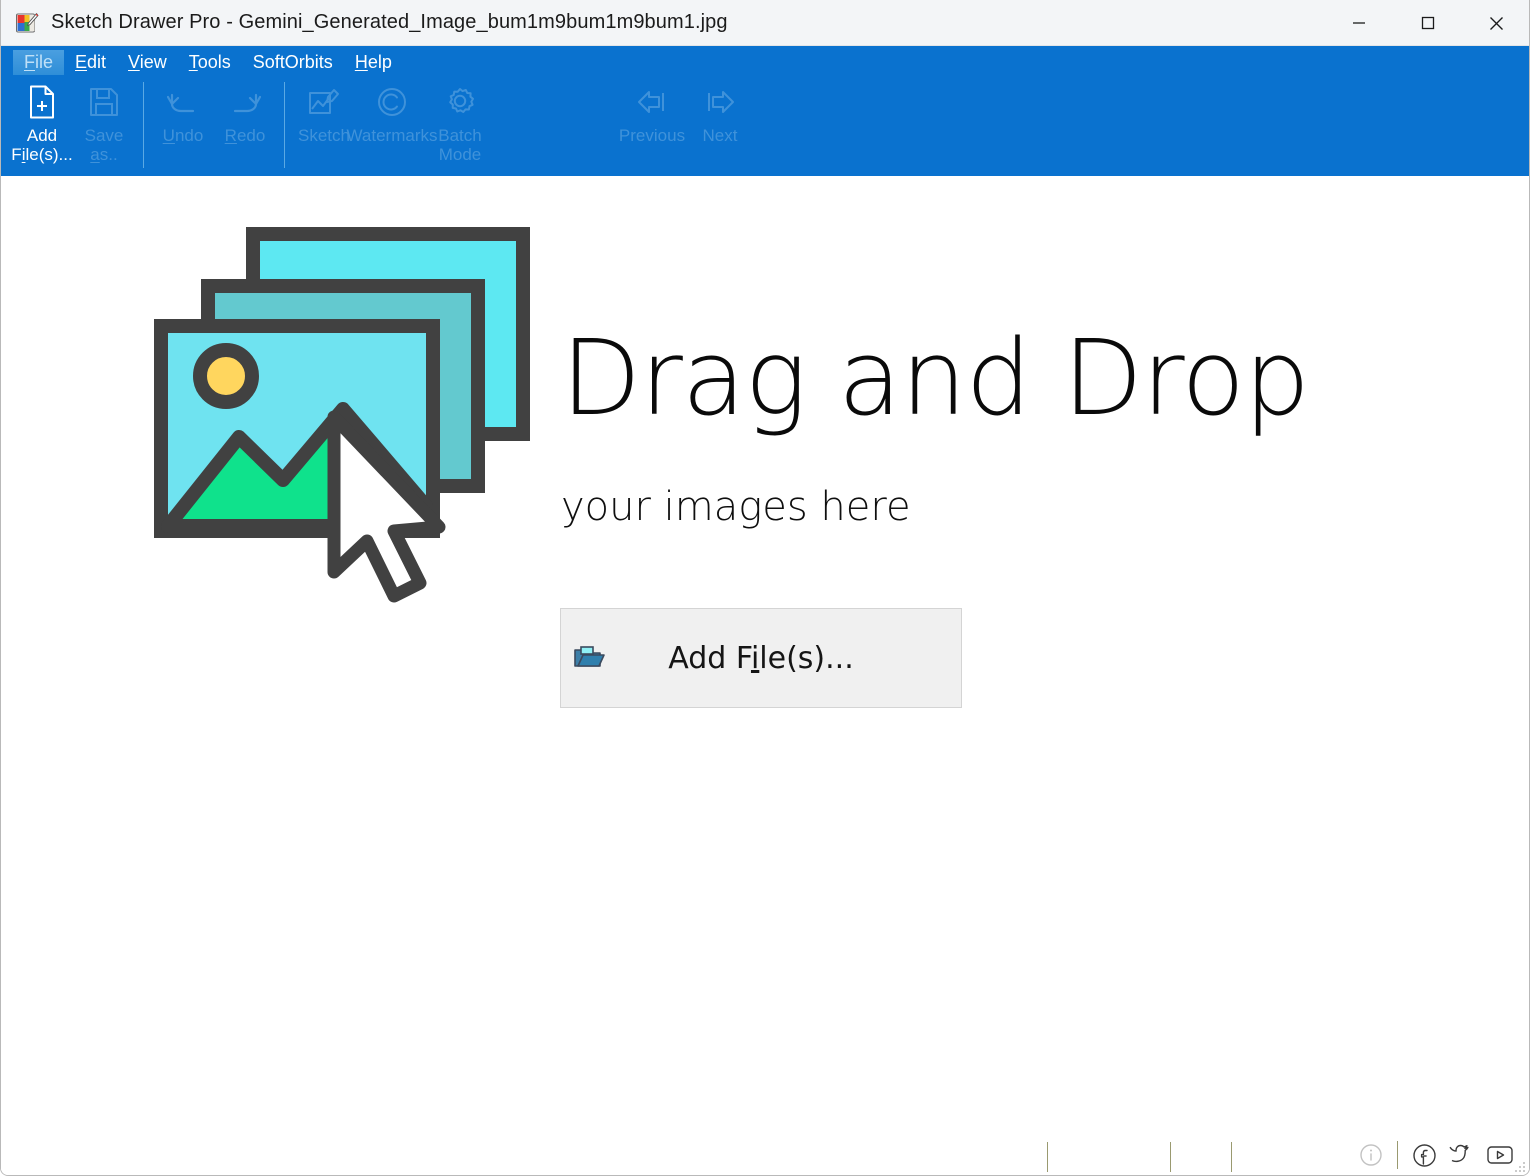 The image size is (1530, 1176). What do you see at coordinates (104, 145) in the screenshot?
I see `toolbar-label-save-as: Save as..` at bounding box center [104, 145].